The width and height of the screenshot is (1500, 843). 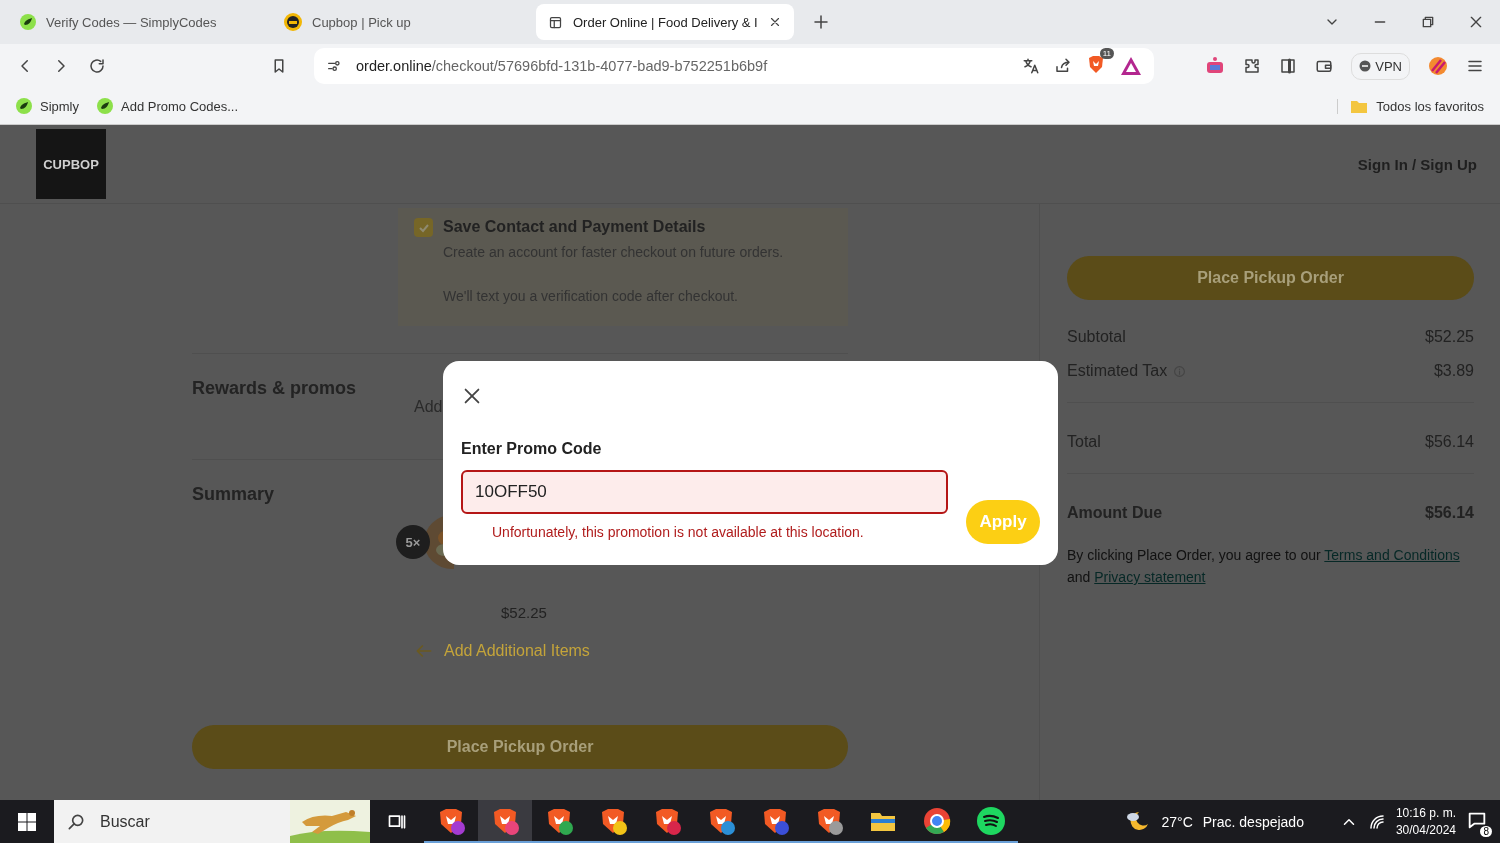 What do you see at coordinates (678, 532) in the screenshot?
I see `error-message: Unfortunately, this promotion is not available at this location.` at bounding box center [678, 532].